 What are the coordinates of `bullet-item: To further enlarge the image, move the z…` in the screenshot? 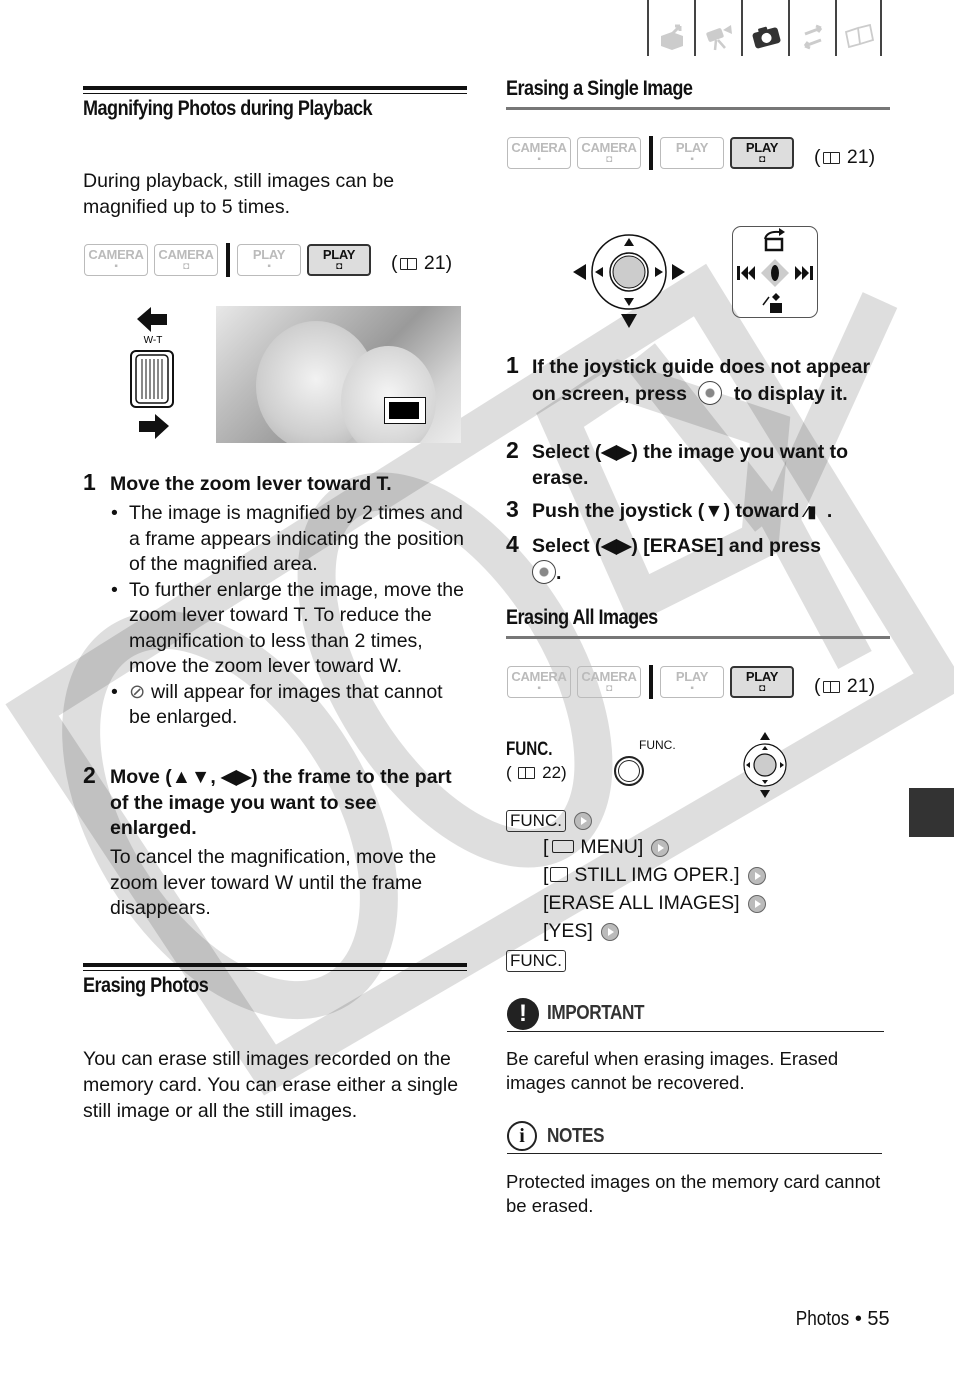 It's located at (289, 629).